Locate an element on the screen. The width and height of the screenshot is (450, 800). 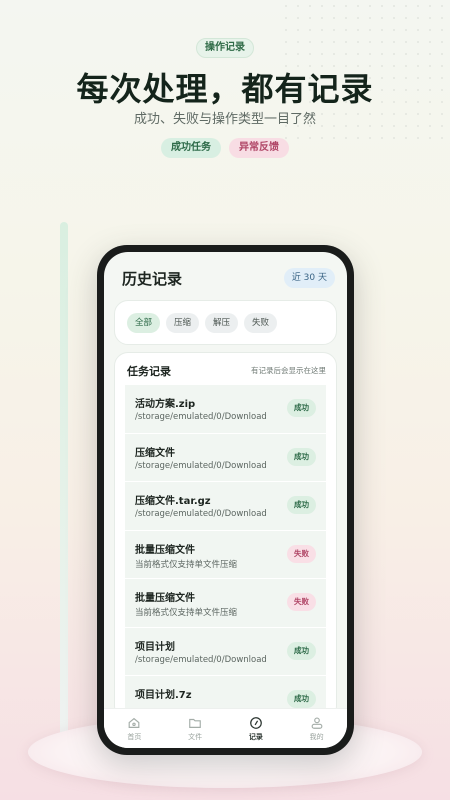
list-item: 活动方案.zip /storage/emulated/0/Download 成功 is located at coordinates (225, 409).